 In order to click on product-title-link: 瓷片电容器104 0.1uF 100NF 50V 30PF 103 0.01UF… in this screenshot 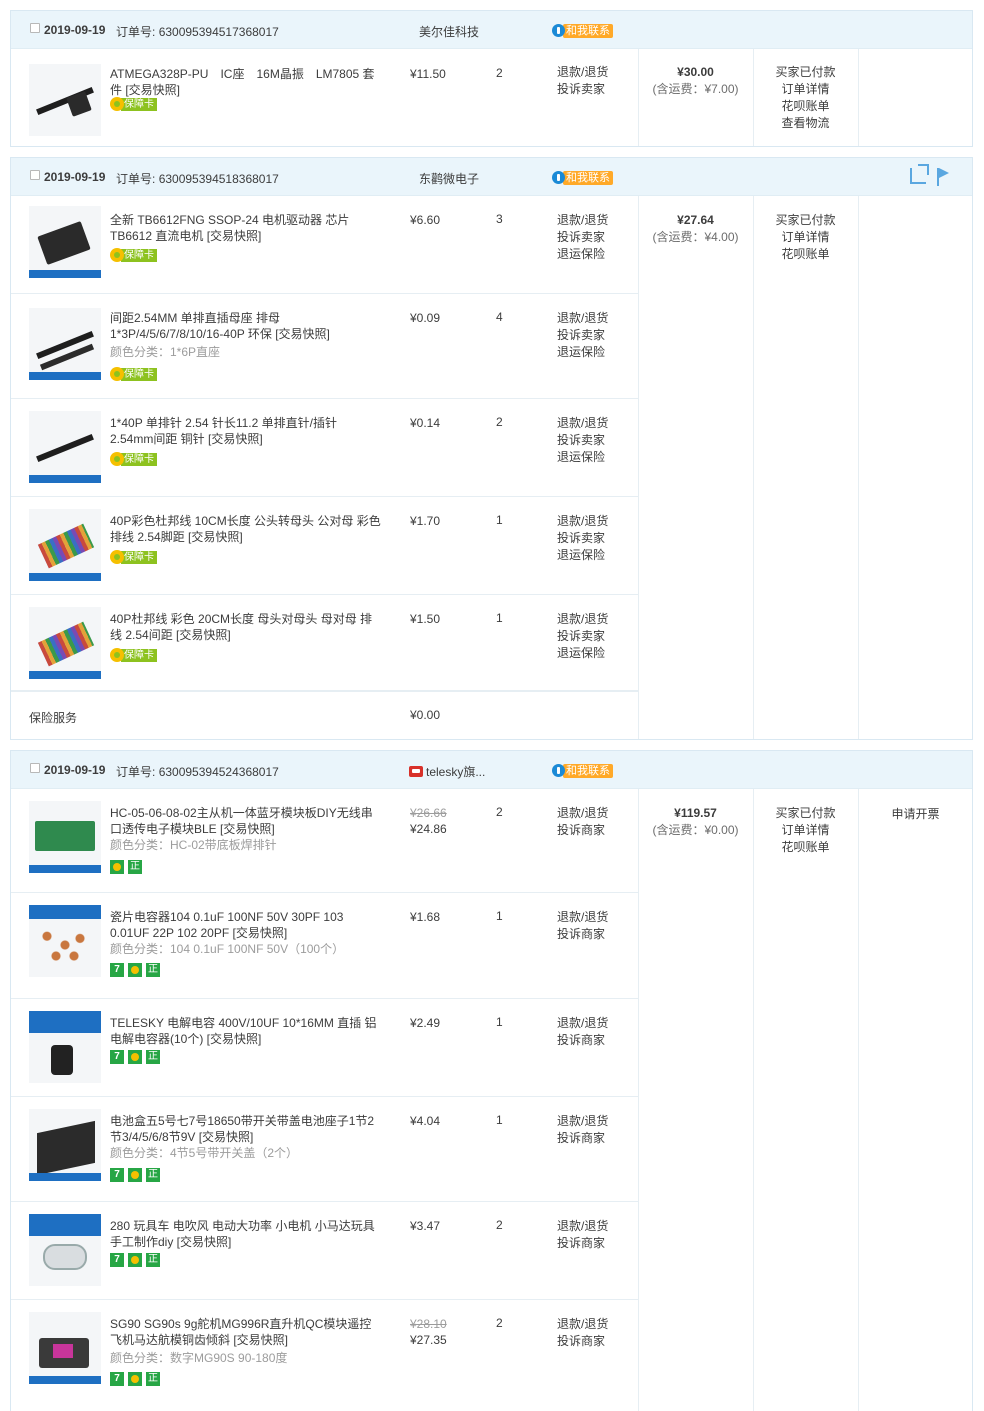, I will do `click(246, 925)`.